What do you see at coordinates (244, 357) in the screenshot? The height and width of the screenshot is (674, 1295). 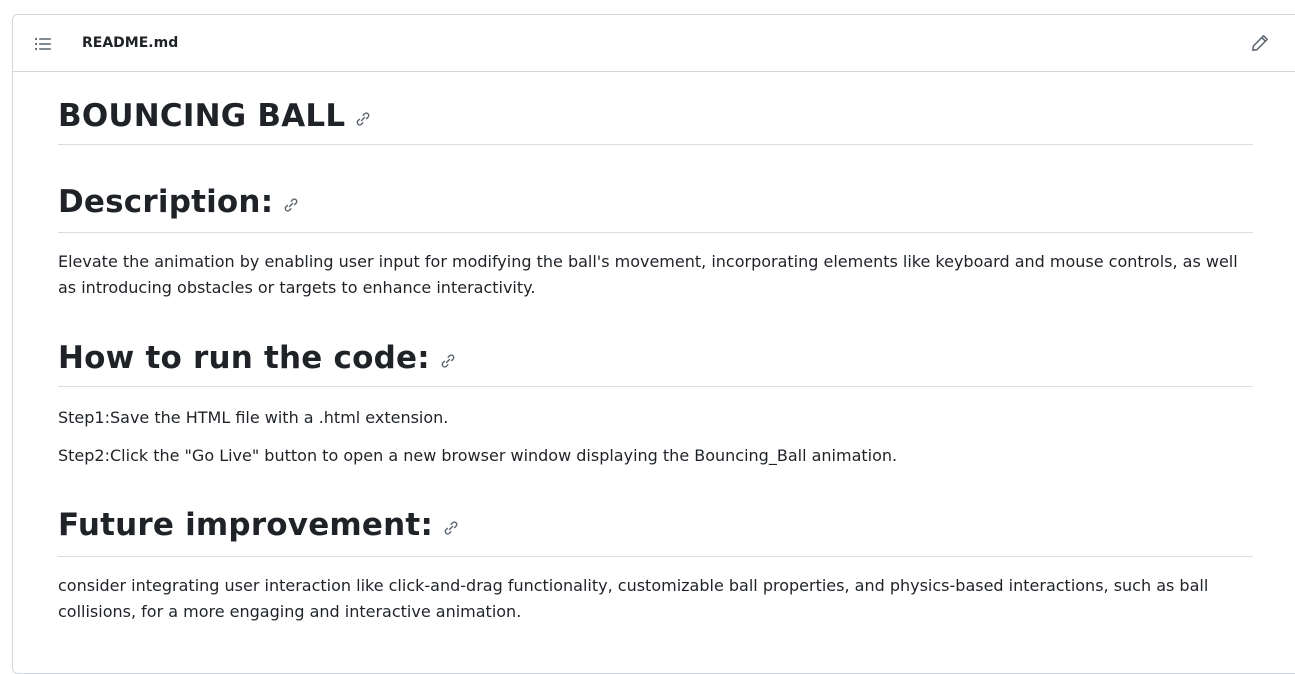 I see `section-heading-text: How to run the code:` at bounding box center [244, 357].